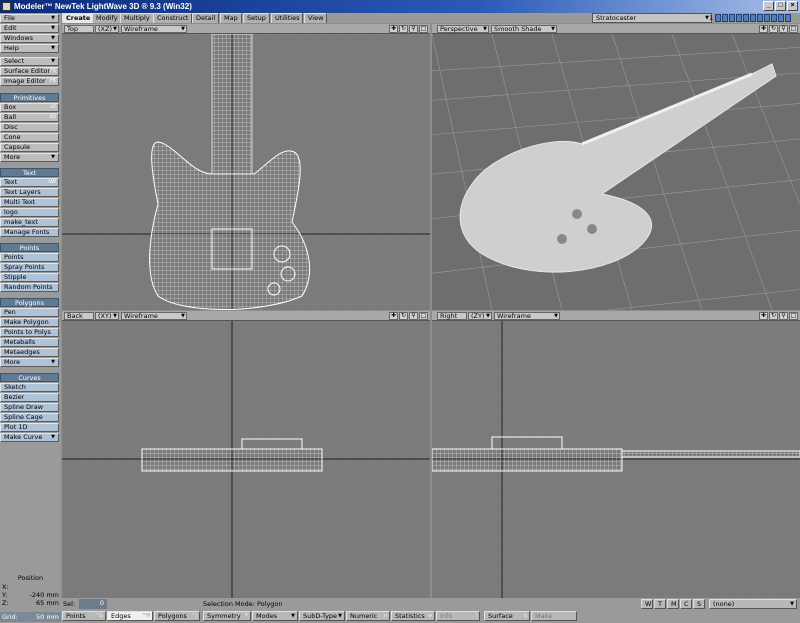 The image size is (800, 623). I want to click on layer-buttons, so click(753, 18).